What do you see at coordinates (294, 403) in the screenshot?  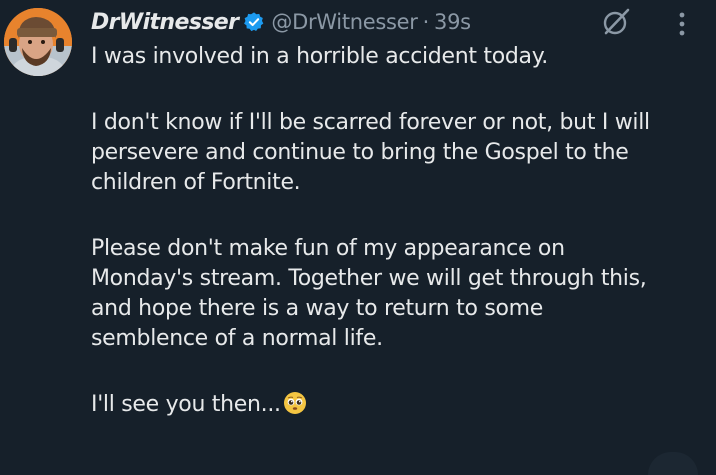 I see `pleading-face-emoji` at bounding box center [294, 403].